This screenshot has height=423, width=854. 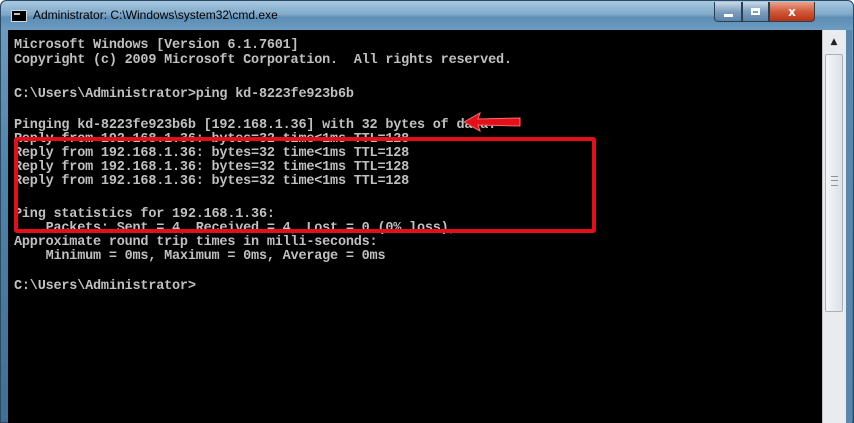 I want to click on scroll-up-icon: ▲, so click(x=834, y=42).